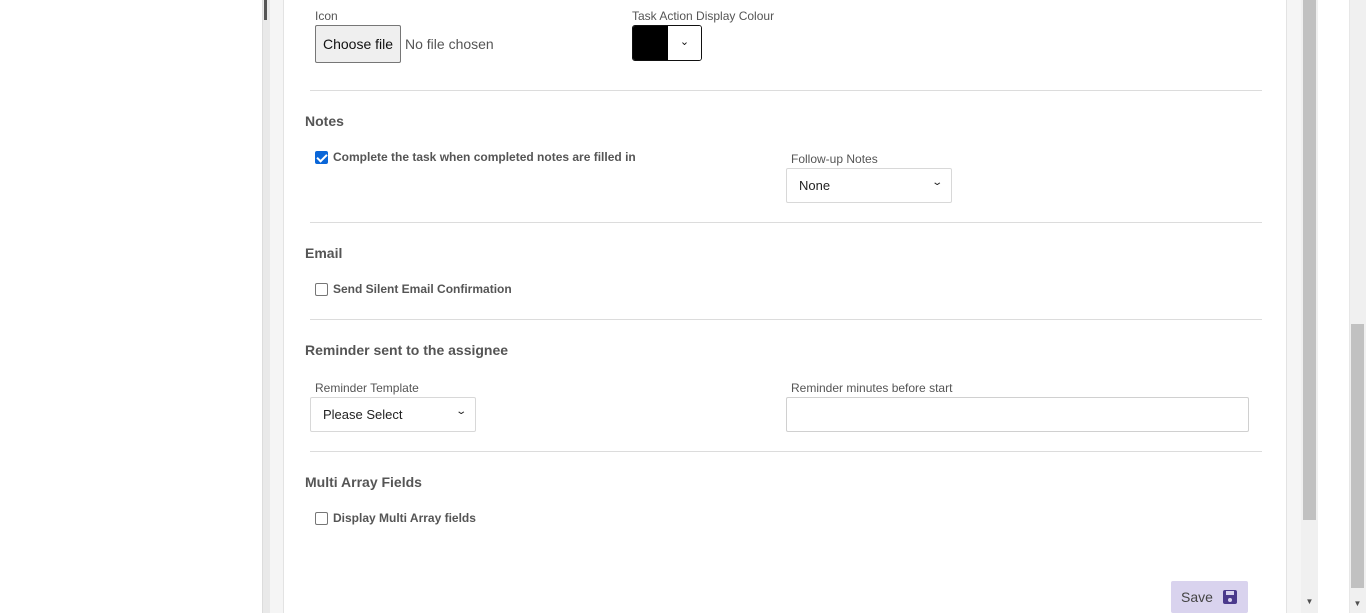  Describe the element at coordinates (363, 414) in the screenshot. I see `reminder-template-value: Please Select` at that location.